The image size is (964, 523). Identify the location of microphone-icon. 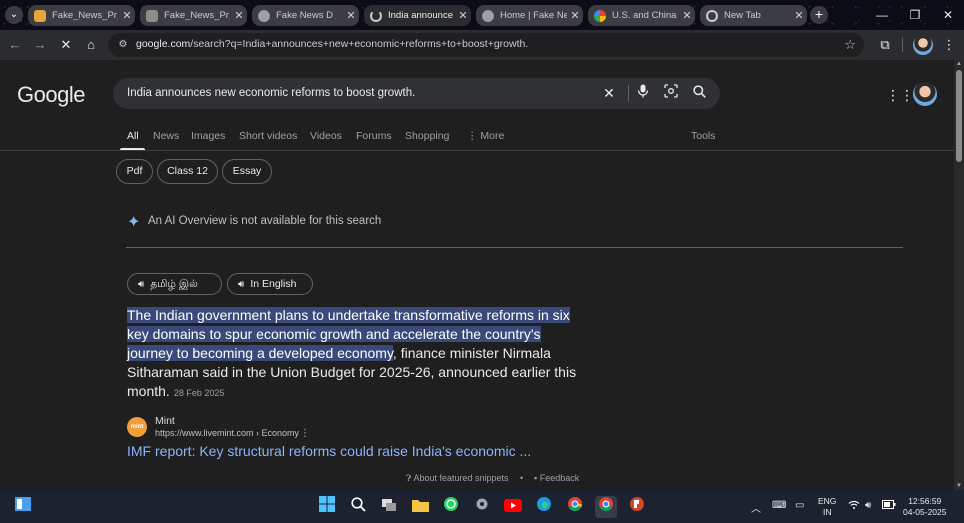
(643, 93).